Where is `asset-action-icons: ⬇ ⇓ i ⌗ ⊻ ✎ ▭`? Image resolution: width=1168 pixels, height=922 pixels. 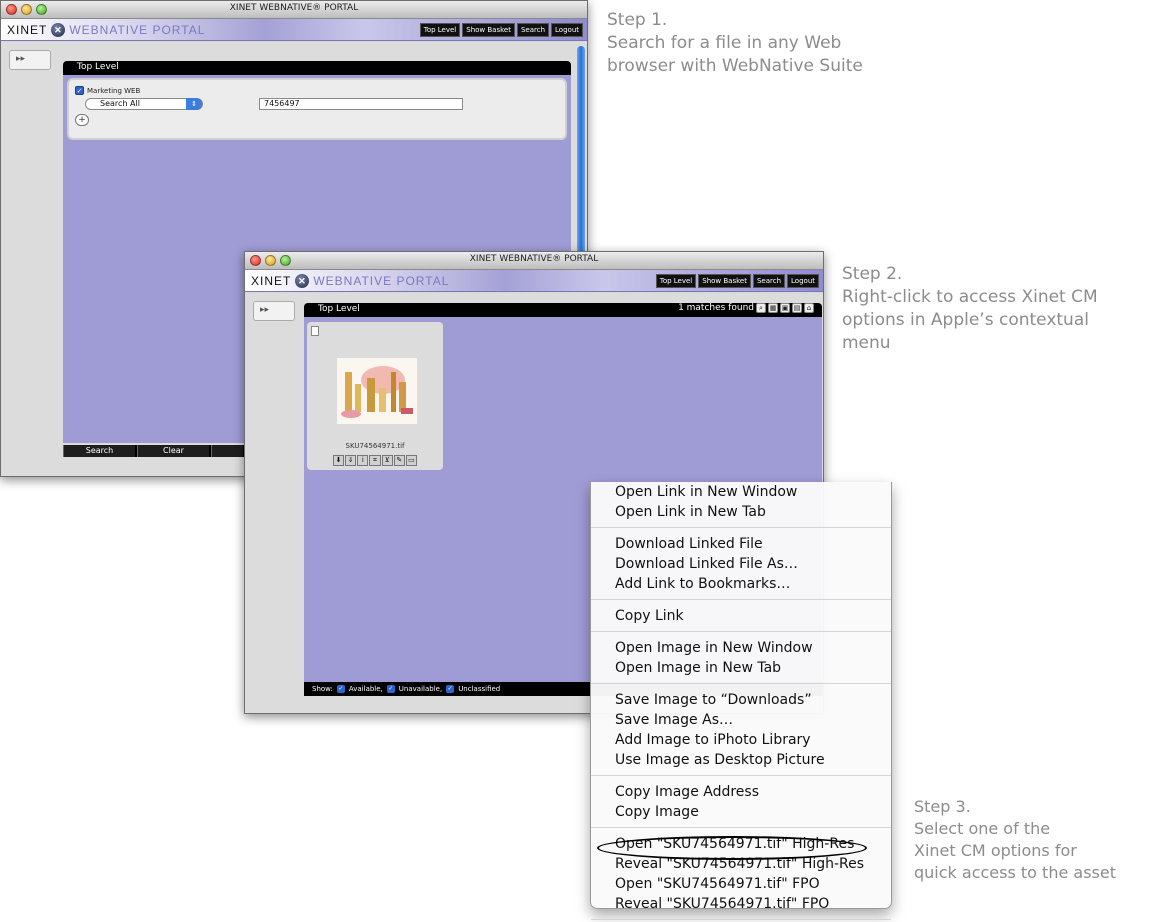
asset-action-icons: ⬇ ⇓ i ⌗ ⊻ ✎ ▭ is located at coordinates (375, 460).